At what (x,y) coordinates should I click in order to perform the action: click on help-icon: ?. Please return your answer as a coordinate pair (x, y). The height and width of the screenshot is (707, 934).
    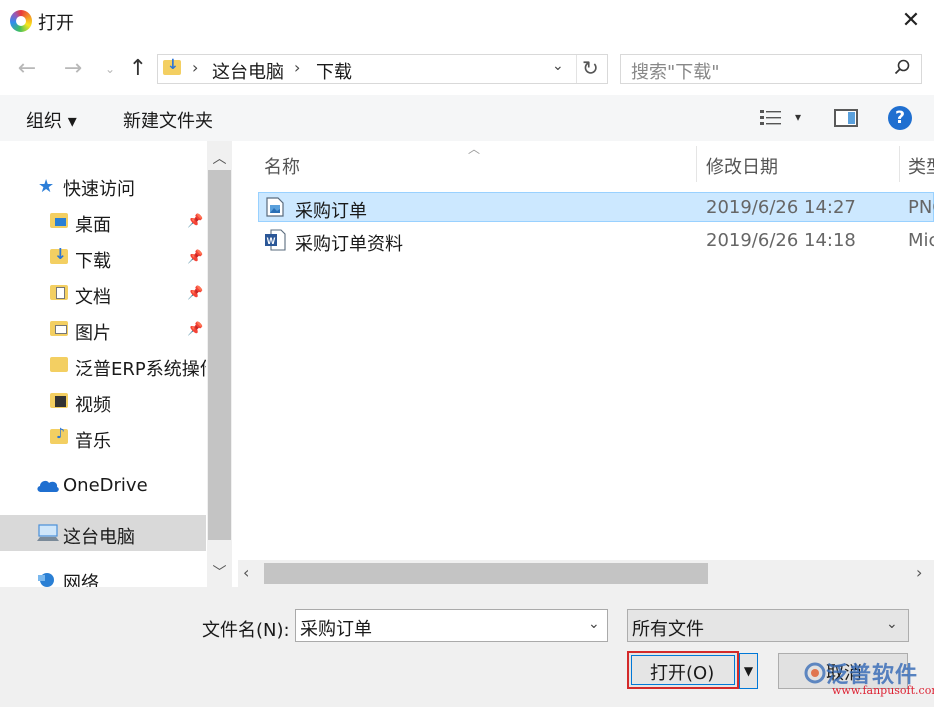
    Looking at the image, I should click on (900, 118).